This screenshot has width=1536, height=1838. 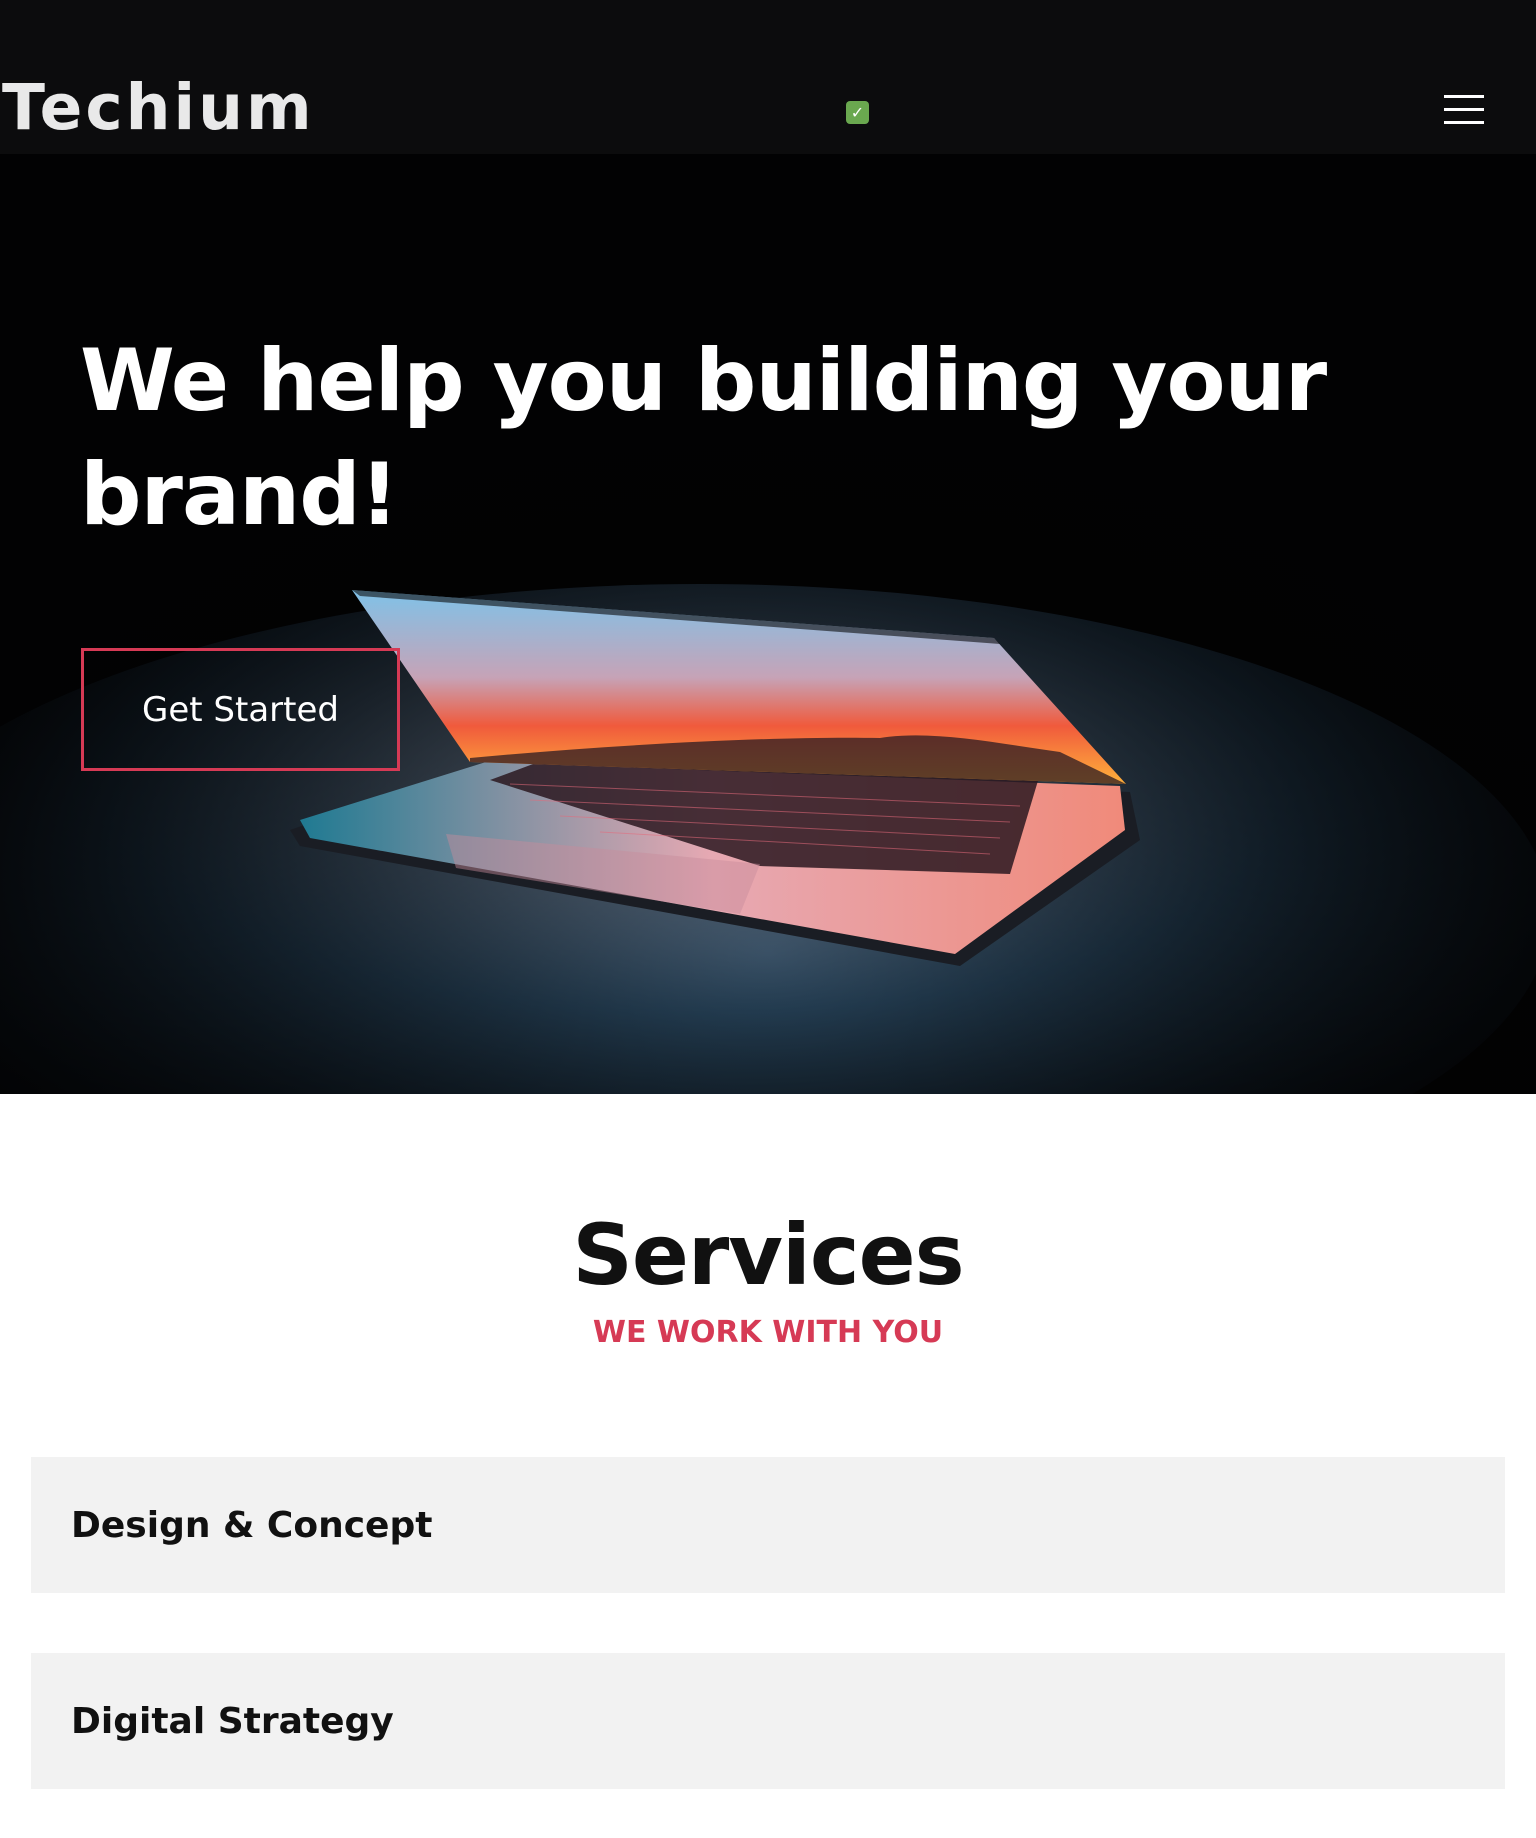 I want to click on service-item-design-concept: Design & Concept, so click(x=768, y=1525).